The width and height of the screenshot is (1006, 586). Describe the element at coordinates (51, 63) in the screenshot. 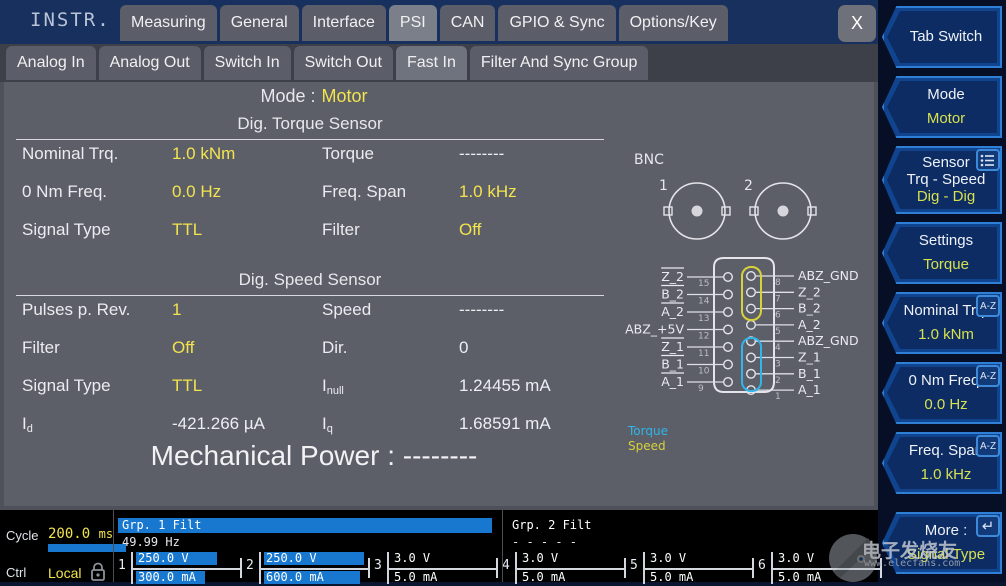

I see `subtab-analog-in: Analog In` at that location.